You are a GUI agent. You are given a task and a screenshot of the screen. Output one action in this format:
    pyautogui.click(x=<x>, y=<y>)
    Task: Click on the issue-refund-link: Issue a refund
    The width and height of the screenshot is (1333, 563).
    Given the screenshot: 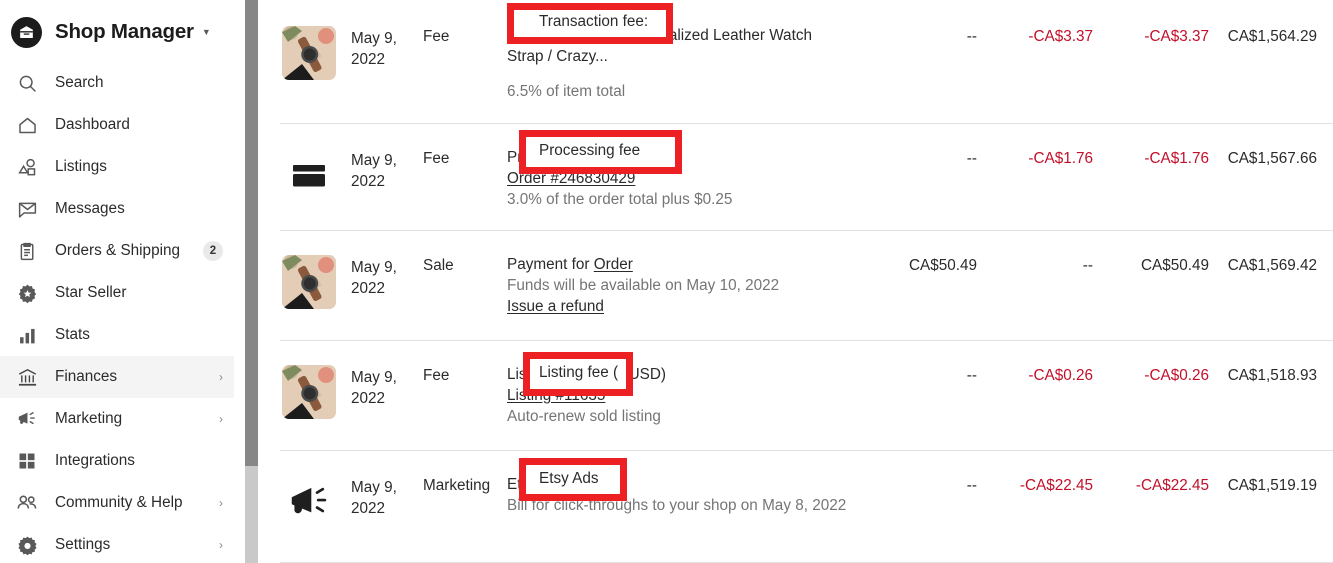 What is the action you would take?
    pyautogui.click(x=555, y=306)
    